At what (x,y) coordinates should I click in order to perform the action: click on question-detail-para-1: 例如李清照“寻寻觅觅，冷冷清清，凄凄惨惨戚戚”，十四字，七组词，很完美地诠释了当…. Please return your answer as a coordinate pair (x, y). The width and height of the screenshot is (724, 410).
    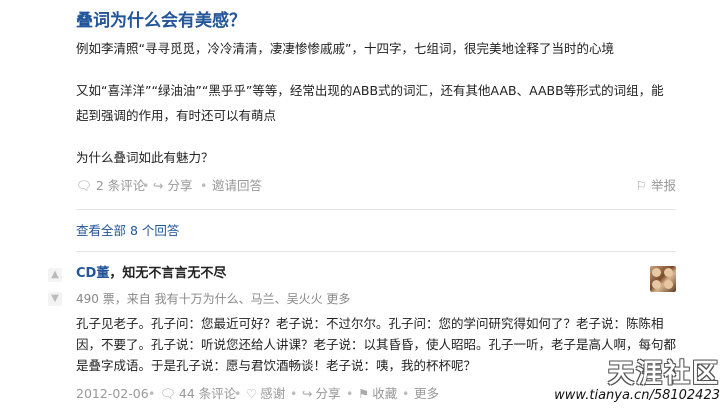
    Looking at the image, I should click on (345, 48).